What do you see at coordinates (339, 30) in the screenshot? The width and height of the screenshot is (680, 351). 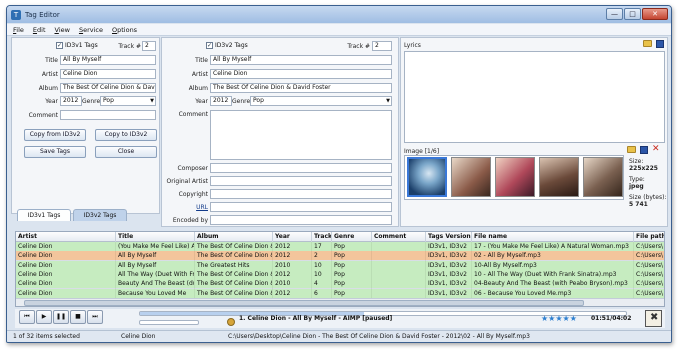 I see `menu-bar: File Edit View Service Options` at bounding box center [339, 30].